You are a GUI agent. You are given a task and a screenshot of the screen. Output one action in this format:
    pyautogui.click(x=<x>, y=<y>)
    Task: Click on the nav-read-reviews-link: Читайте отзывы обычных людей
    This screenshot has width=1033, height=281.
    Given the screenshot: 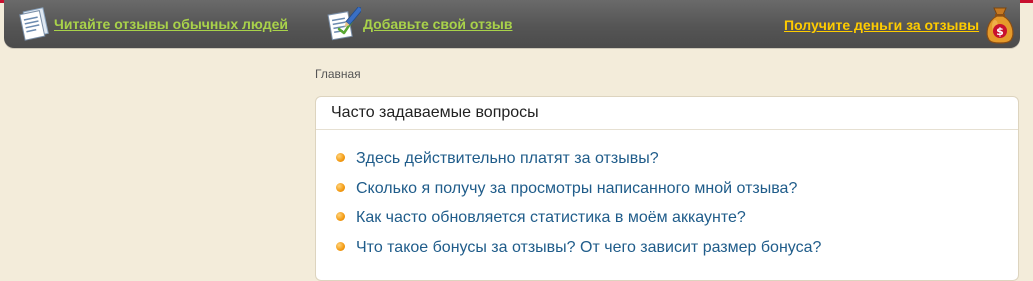 What is the action you would take?
    pyautogui.click(x=152, y=24)
    